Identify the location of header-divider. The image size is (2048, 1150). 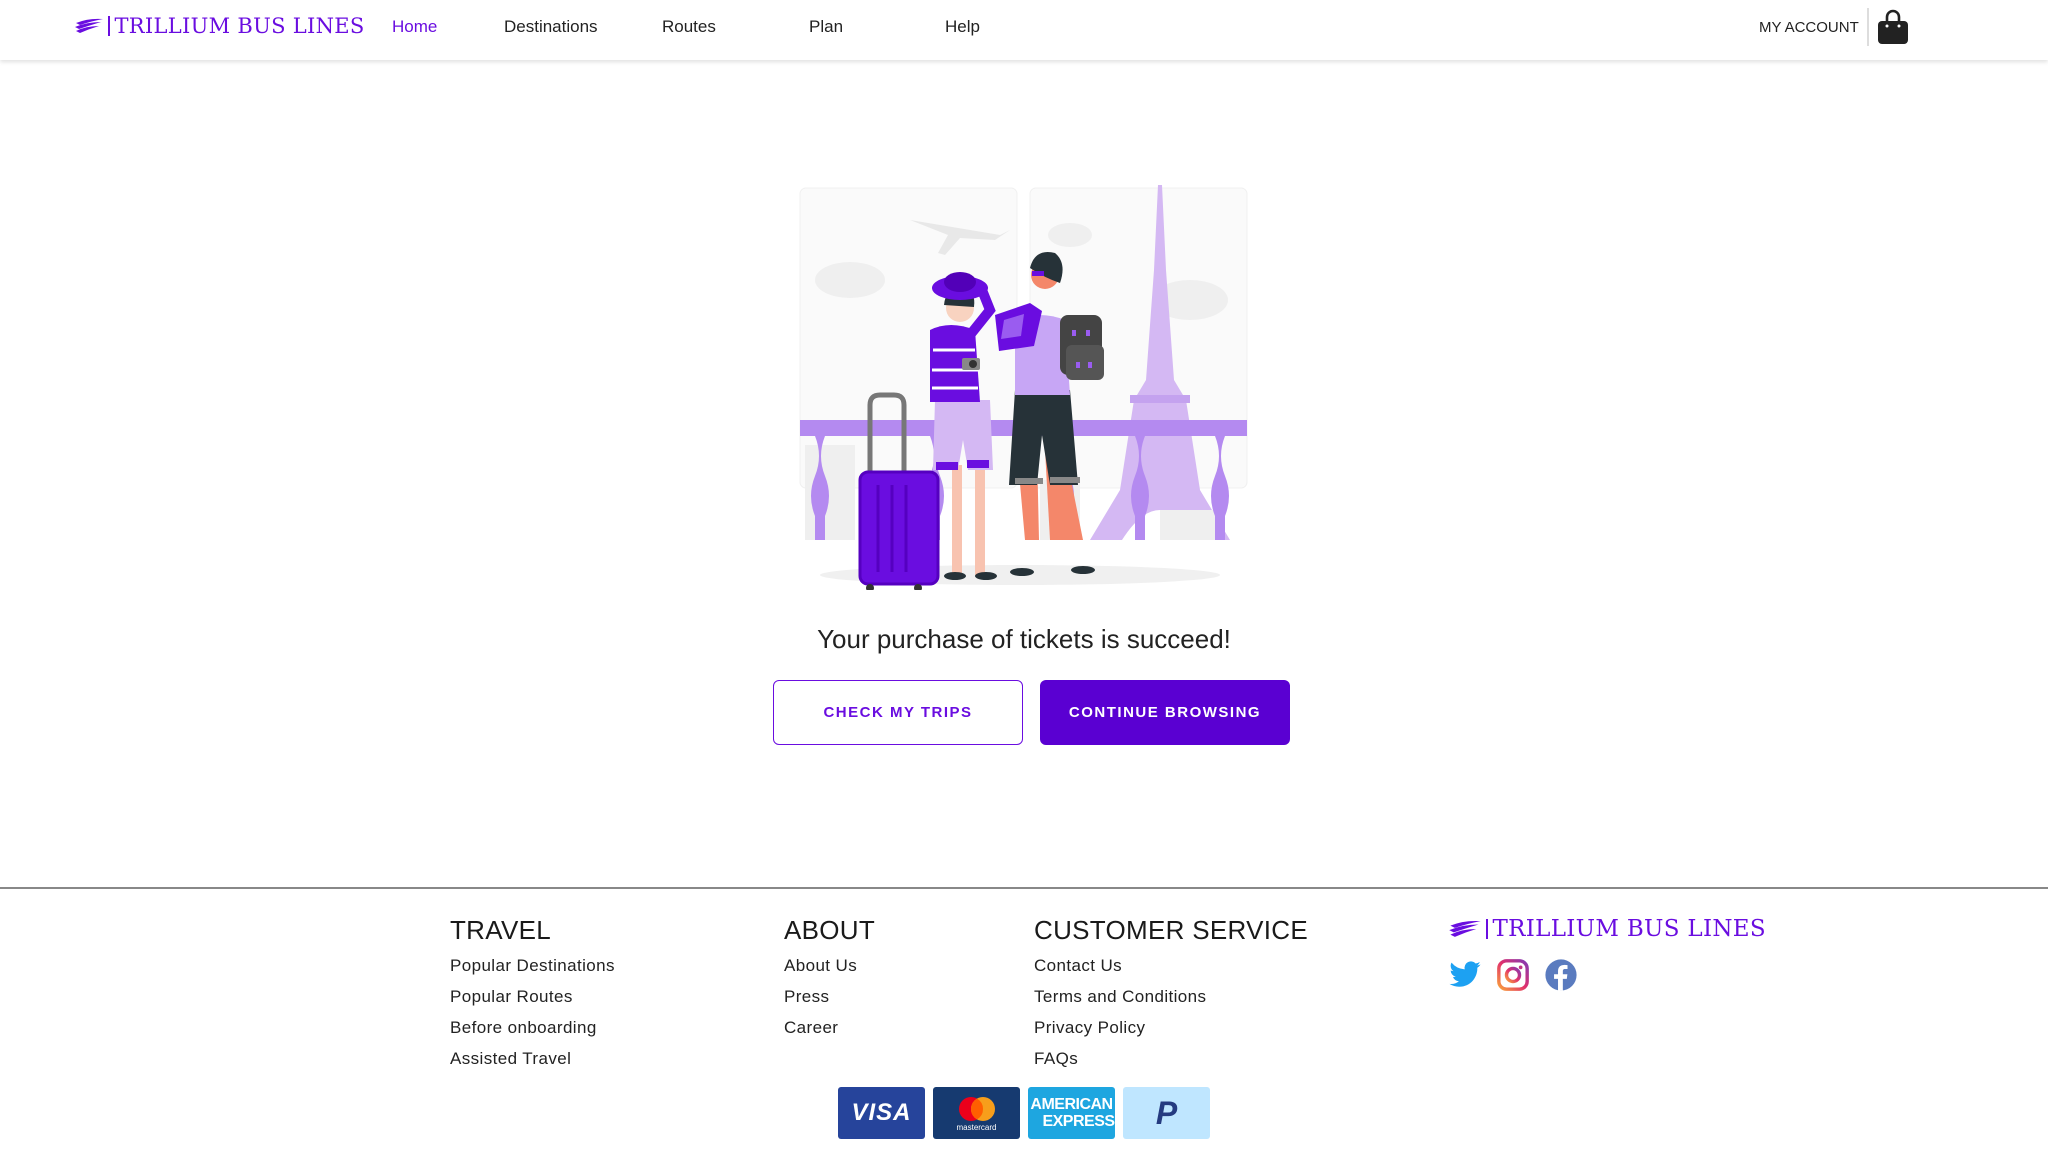
(1868, 27).